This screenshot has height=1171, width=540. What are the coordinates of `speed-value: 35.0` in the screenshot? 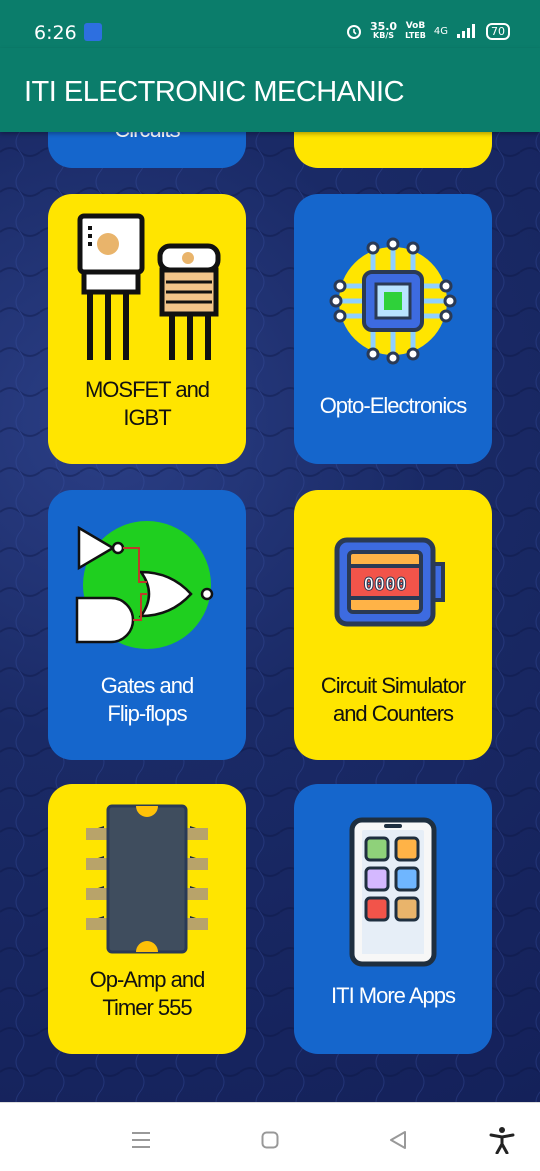 It's located at (383, 26).